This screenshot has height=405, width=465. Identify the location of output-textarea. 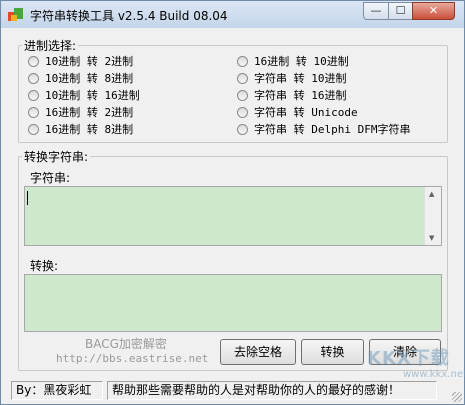
(233, 303).